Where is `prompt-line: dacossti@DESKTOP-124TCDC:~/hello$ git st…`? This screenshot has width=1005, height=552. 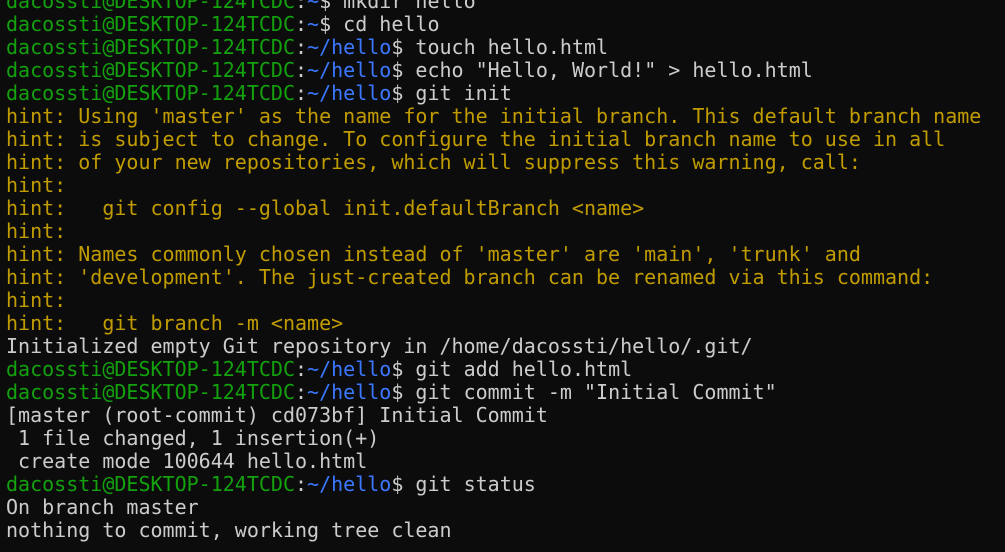 prompt-line: dacossti@DESKTOP-124TCDC:~/hello$ git st… is located at coordinates (505, 484).